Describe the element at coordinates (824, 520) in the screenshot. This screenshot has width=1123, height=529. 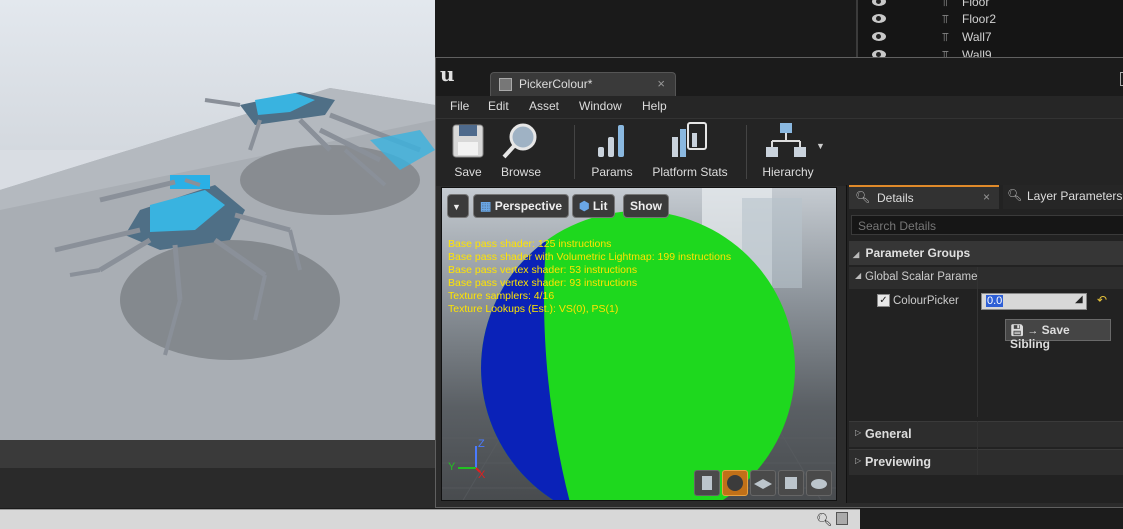
I see `search-icon: 🔍︎` at that location.